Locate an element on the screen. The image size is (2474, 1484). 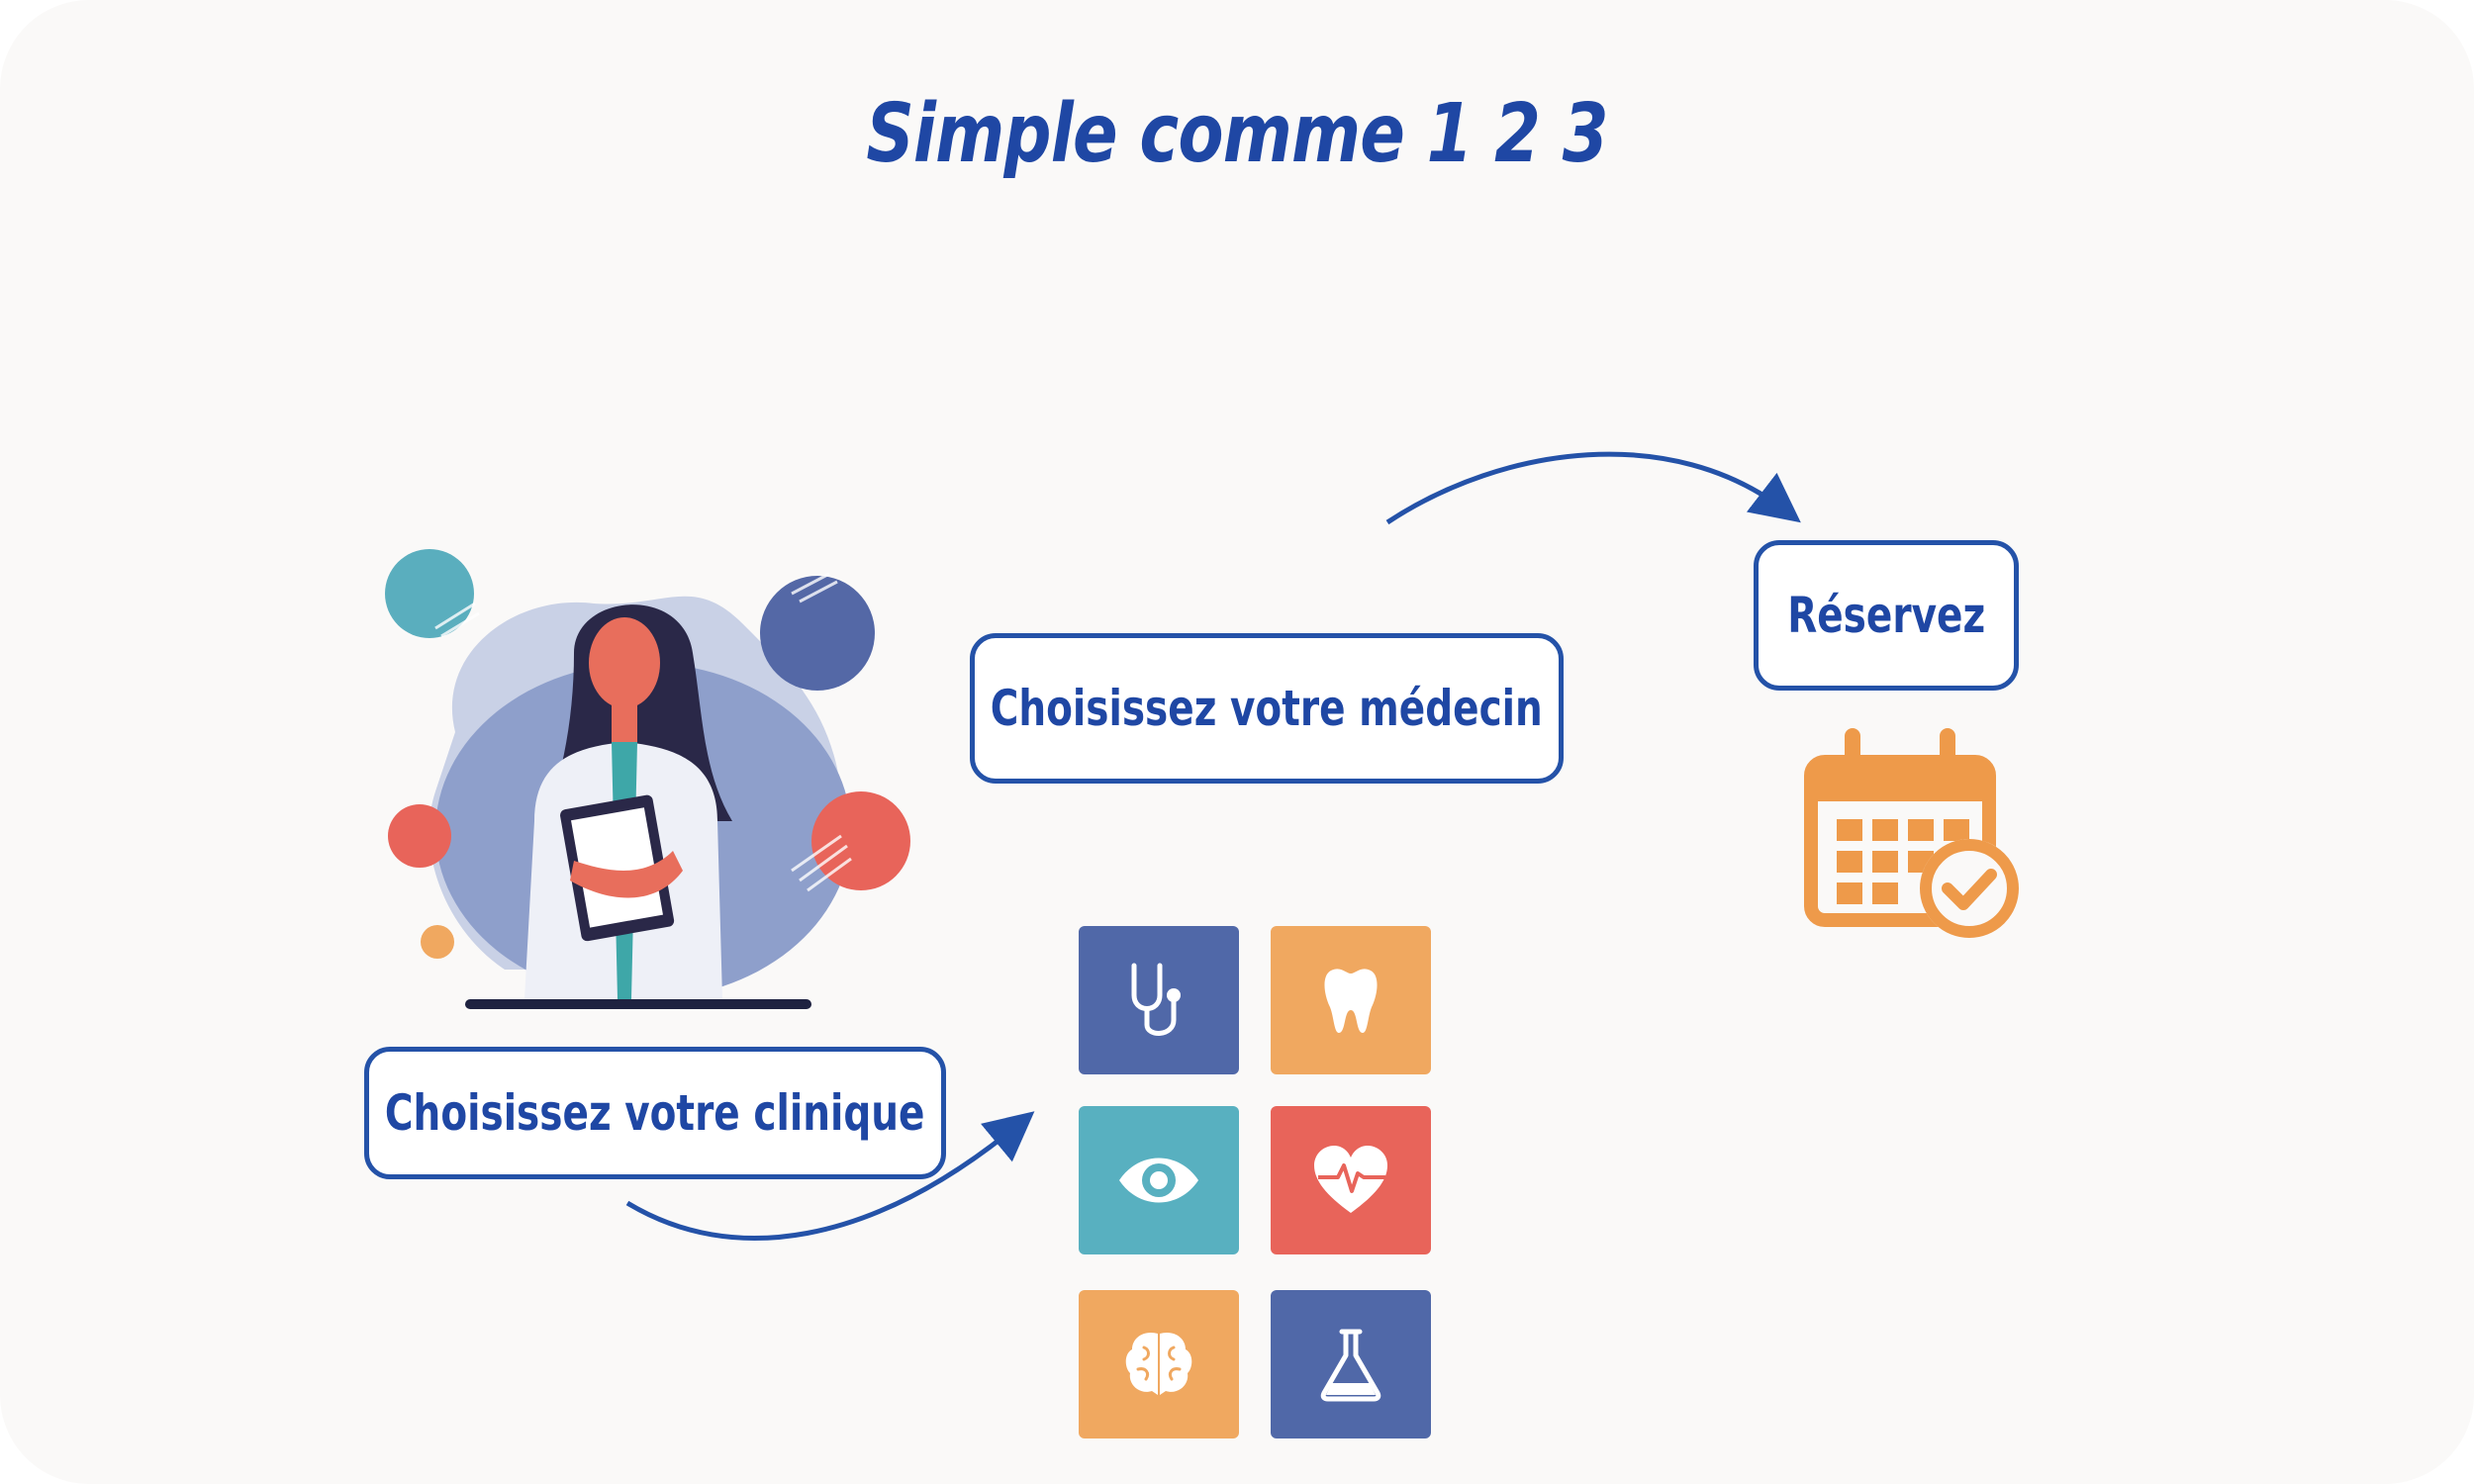
stethoscope-icon is located at coordinates (1156, 999).